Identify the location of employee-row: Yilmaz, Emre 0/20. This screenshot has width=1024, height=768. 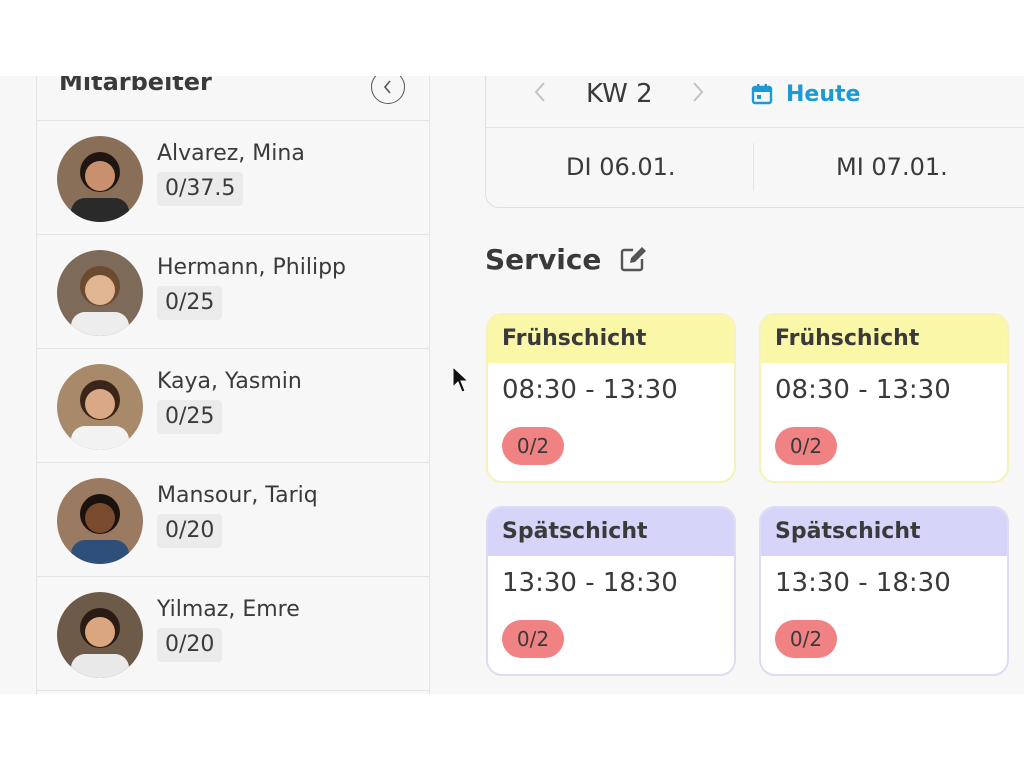
(233, 634).